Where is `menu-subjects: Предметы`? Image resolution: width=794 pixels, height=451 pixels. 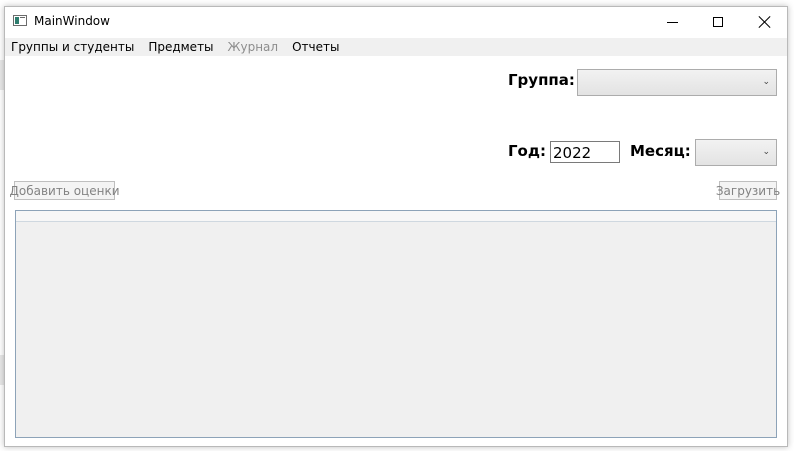 menu-subjects: Предметы is located at coordinates (180, 47).